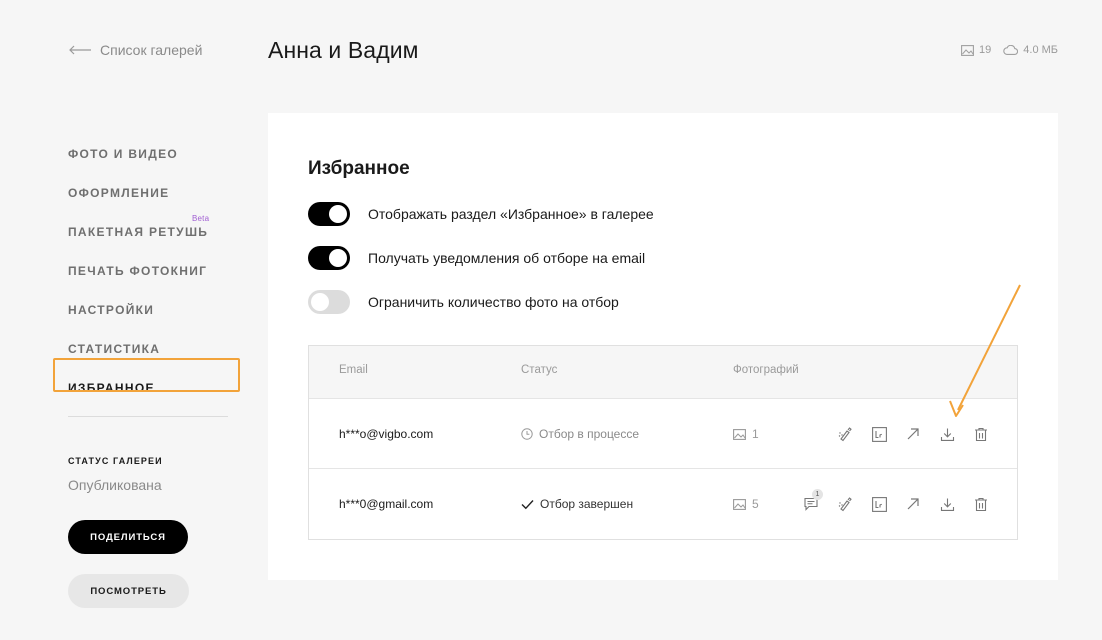  I want to click on sidebar-item-label: Статистика, so click(114, 348).